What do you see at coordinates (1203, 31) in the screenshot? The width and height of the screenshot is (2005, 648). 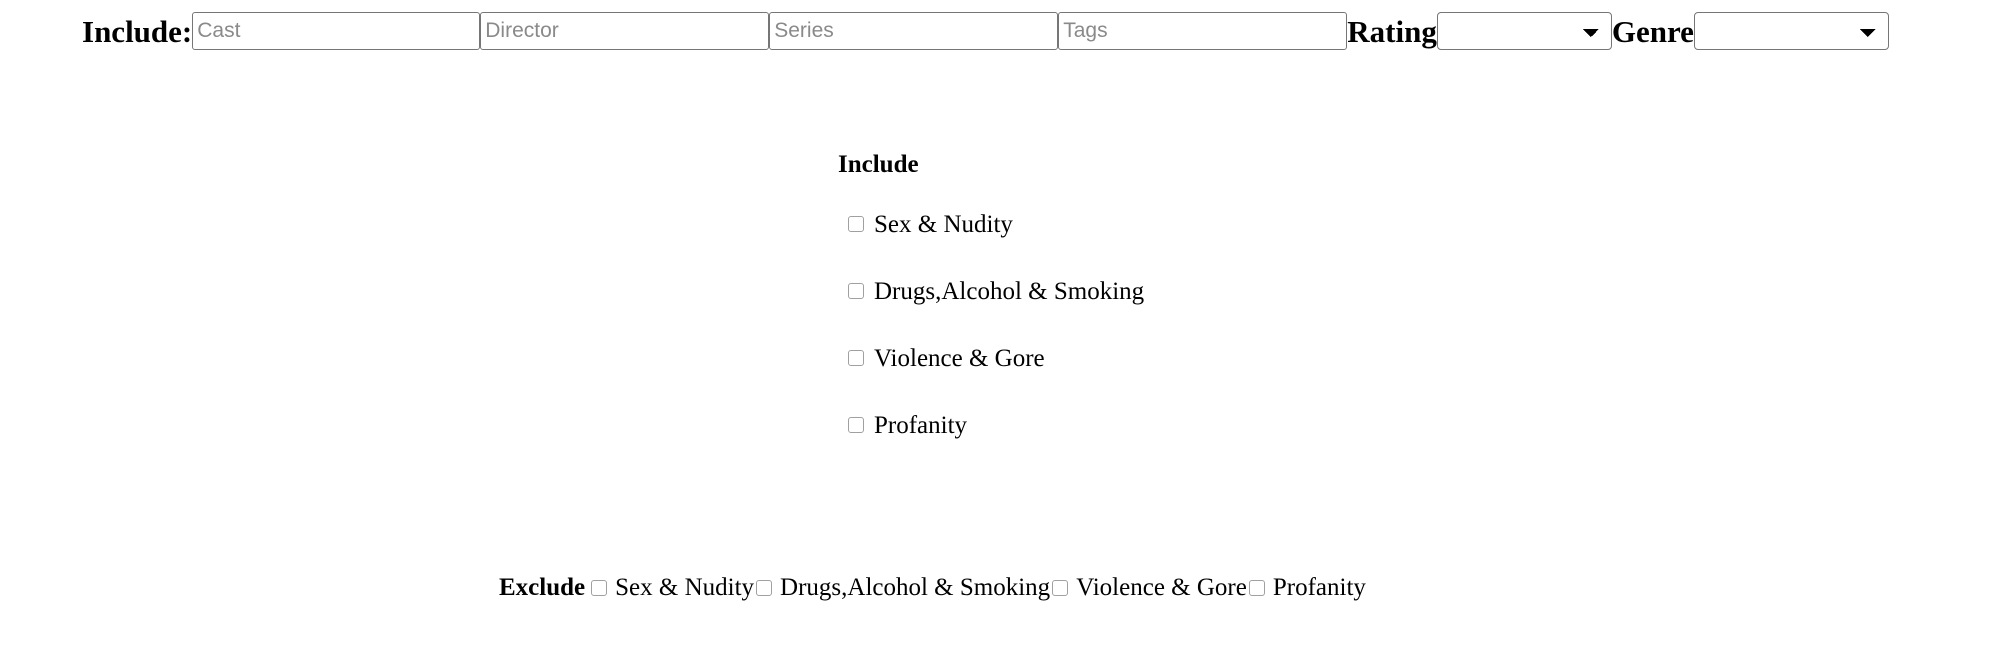 I see `tags-input` at bounding box center [1203, 31].